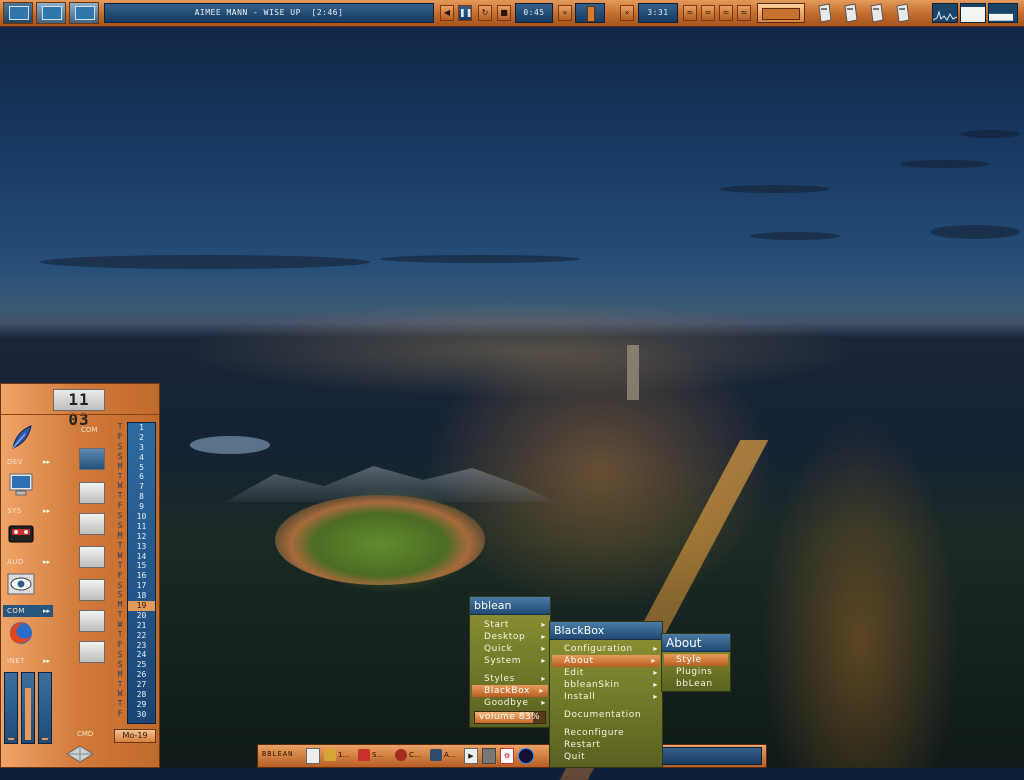 This screenshot has width=1024, height=780. What do you see at coordinates (141, 626) in the screenshot?
I see `calendar-day: 21` at bounding box center [141, 626].